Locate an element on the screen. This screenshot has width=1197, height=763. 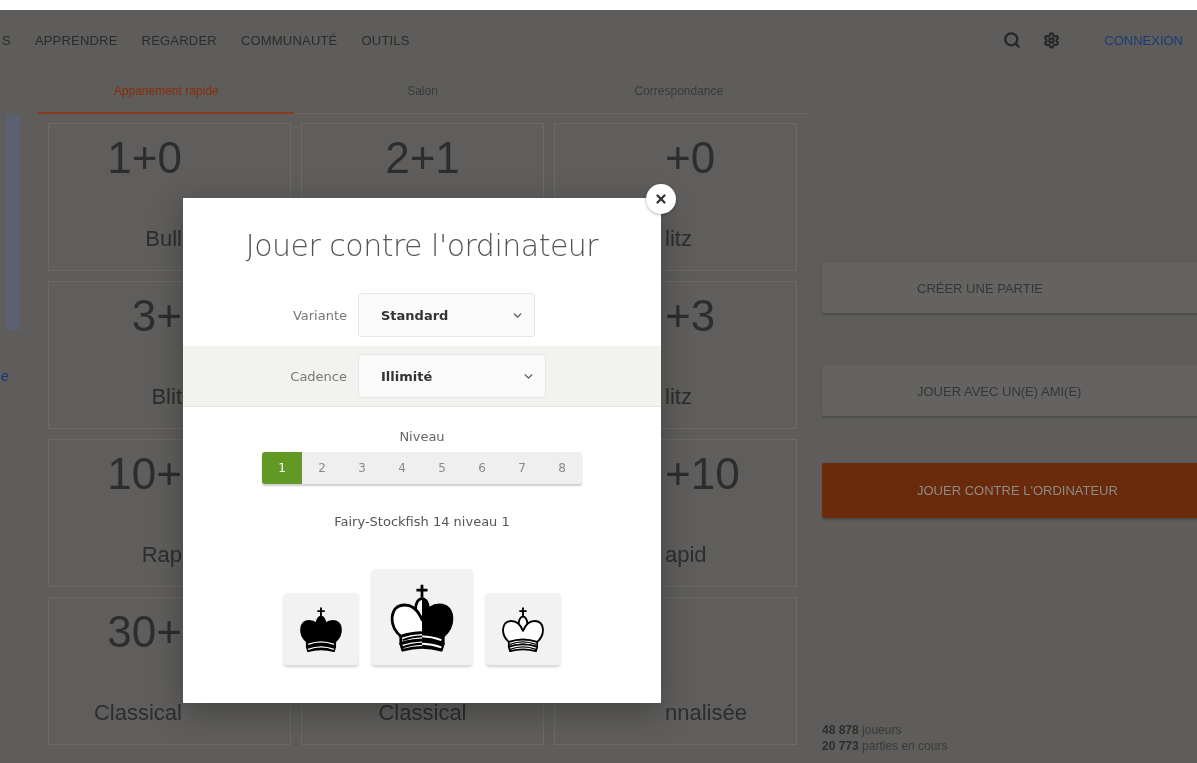
select-field: Illimité is located at coordinates (452, 376).